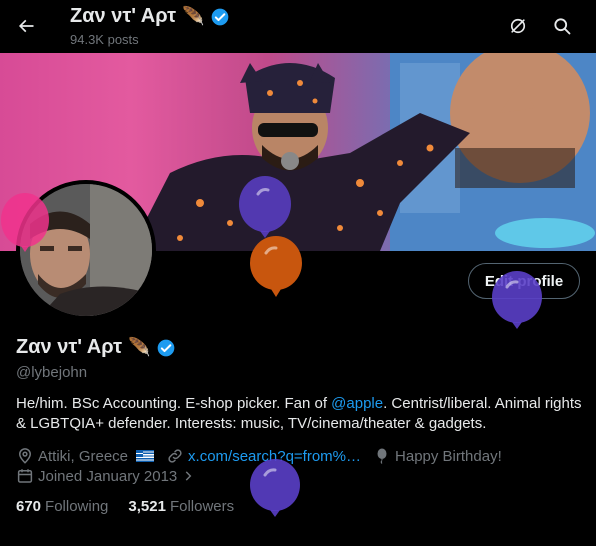  I want to click on joined-row: Joined January 2013, so click(111, 476).